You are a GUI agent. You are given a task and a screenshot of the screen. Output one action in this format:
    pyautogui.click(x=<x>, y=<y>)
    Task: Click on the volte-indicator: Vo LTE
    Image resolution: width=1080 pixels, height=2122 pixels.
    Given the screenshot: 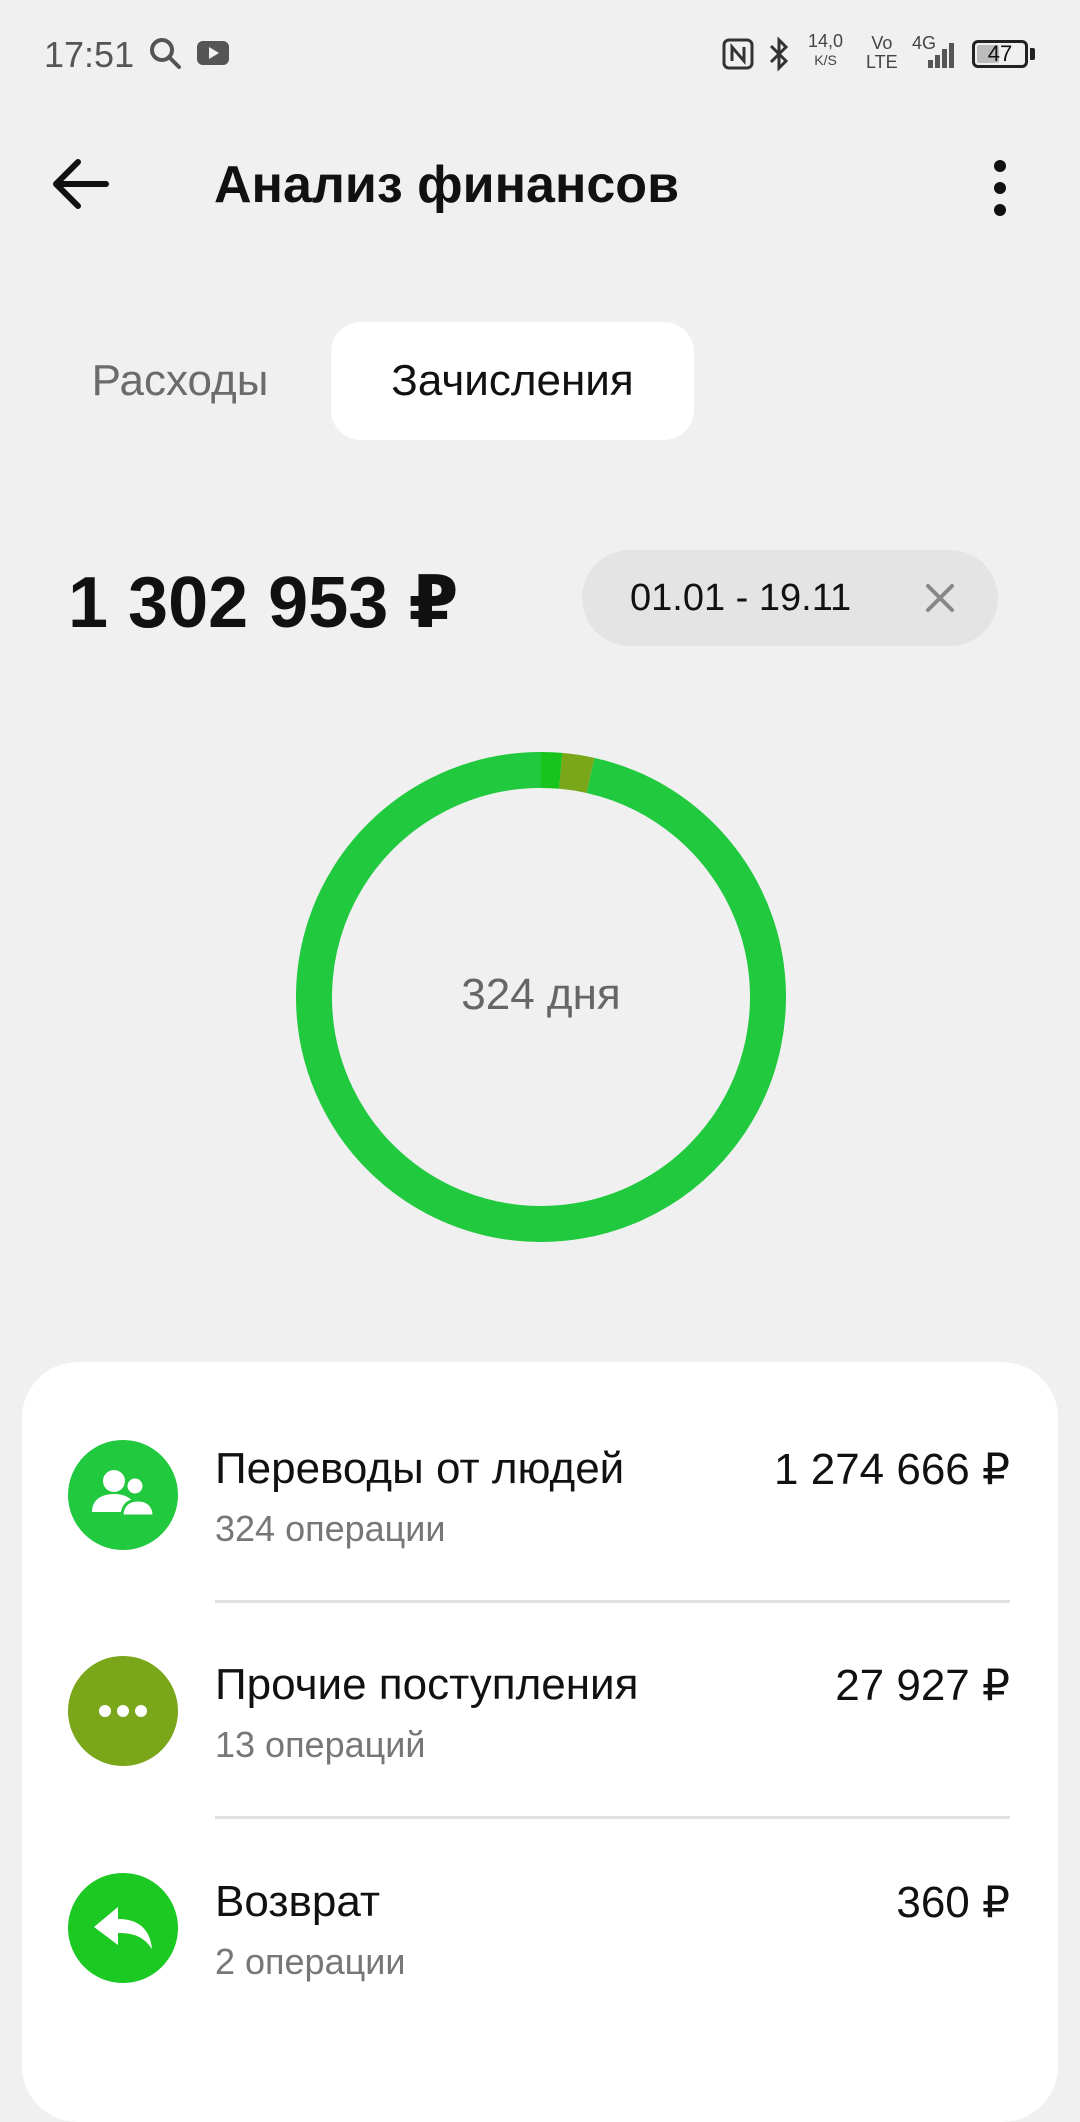 What is the action you would take?
    pyautogui.click(x=882, y=52)
    